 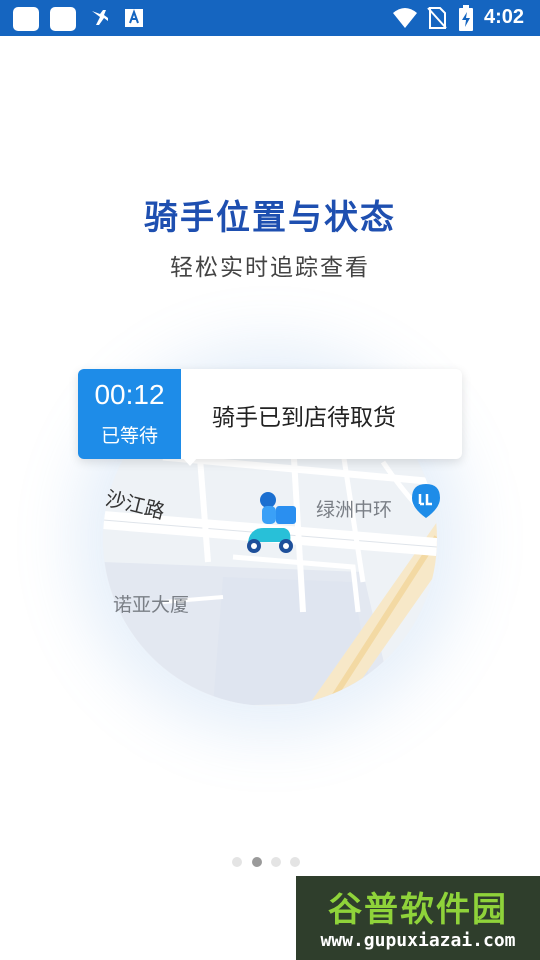 I want to click on order-status-card: 00:12 已等待 骑手已到店待取货, so click(x=270, y=414).